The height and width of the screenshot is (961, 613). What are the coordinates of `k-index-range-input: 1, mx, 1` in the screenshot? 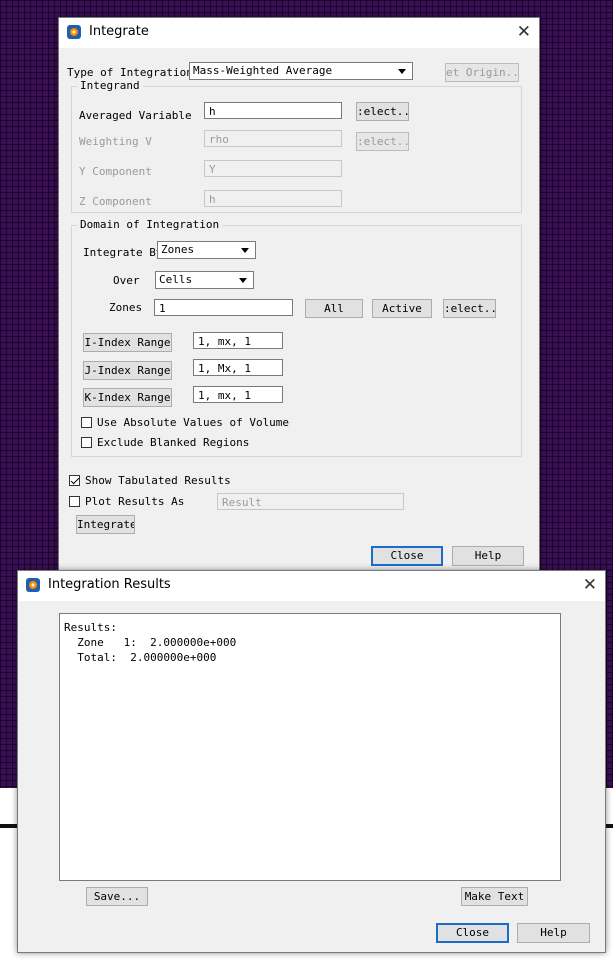 It's located at (238, 394).